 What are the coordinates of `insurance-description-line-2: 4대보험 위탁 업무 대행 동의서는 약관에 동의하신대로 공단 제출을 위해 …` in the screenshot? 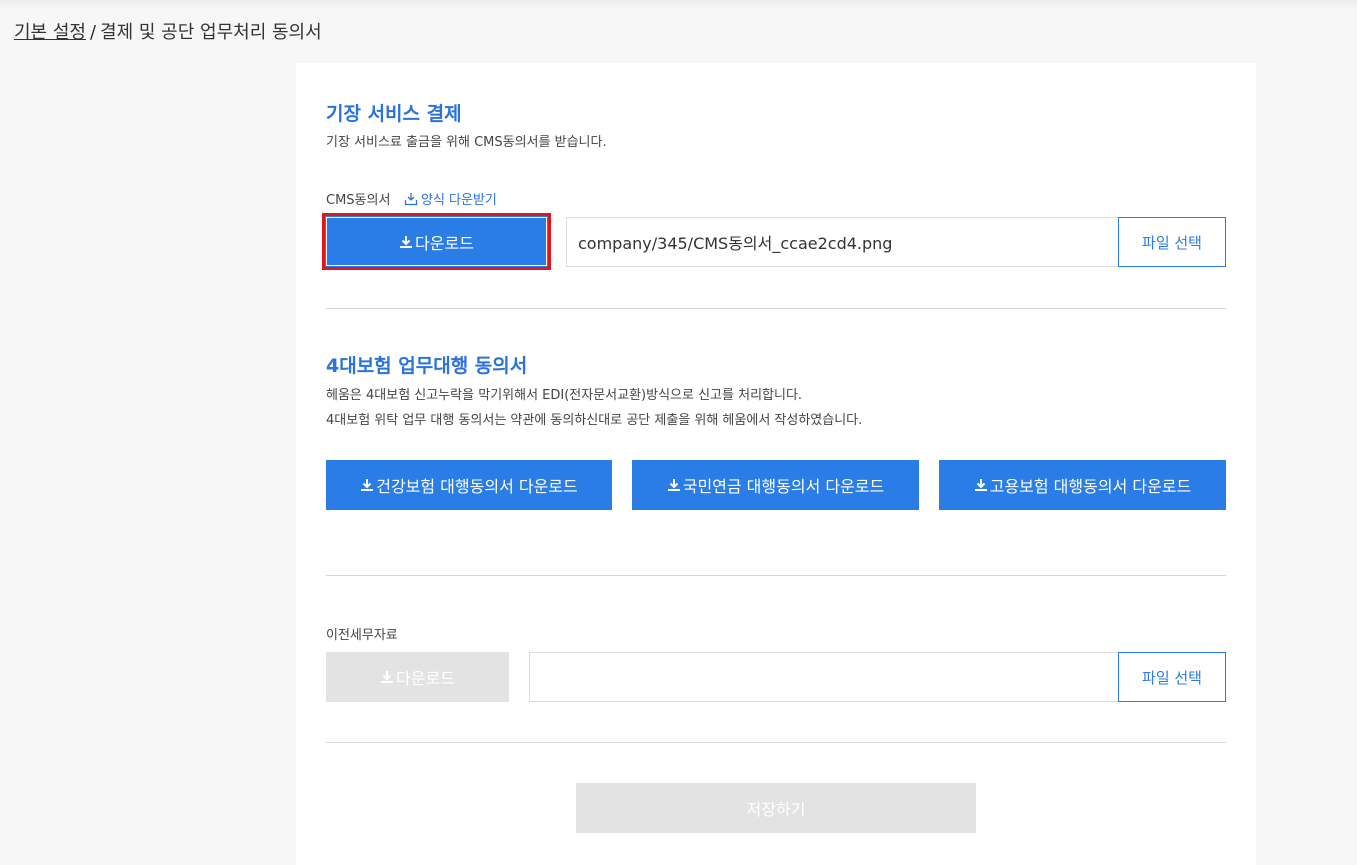 It's located at (594, 420).